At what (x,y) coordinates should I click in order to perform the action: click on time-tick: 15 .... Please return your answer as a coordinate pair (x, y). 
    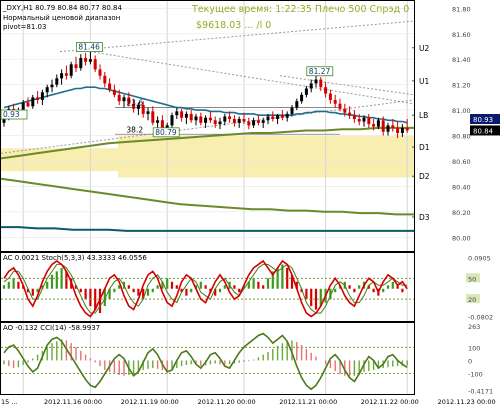
    Looking at the image, I should click on (9, 402).